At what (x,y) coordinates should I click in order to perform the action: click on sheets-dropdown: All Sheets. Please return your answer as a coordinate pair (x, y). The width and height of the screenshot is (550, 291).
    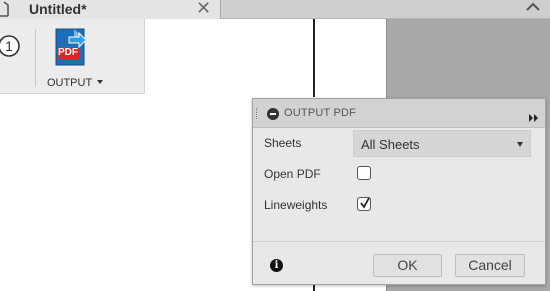
    Looking at the image, I should click on (442, 143).